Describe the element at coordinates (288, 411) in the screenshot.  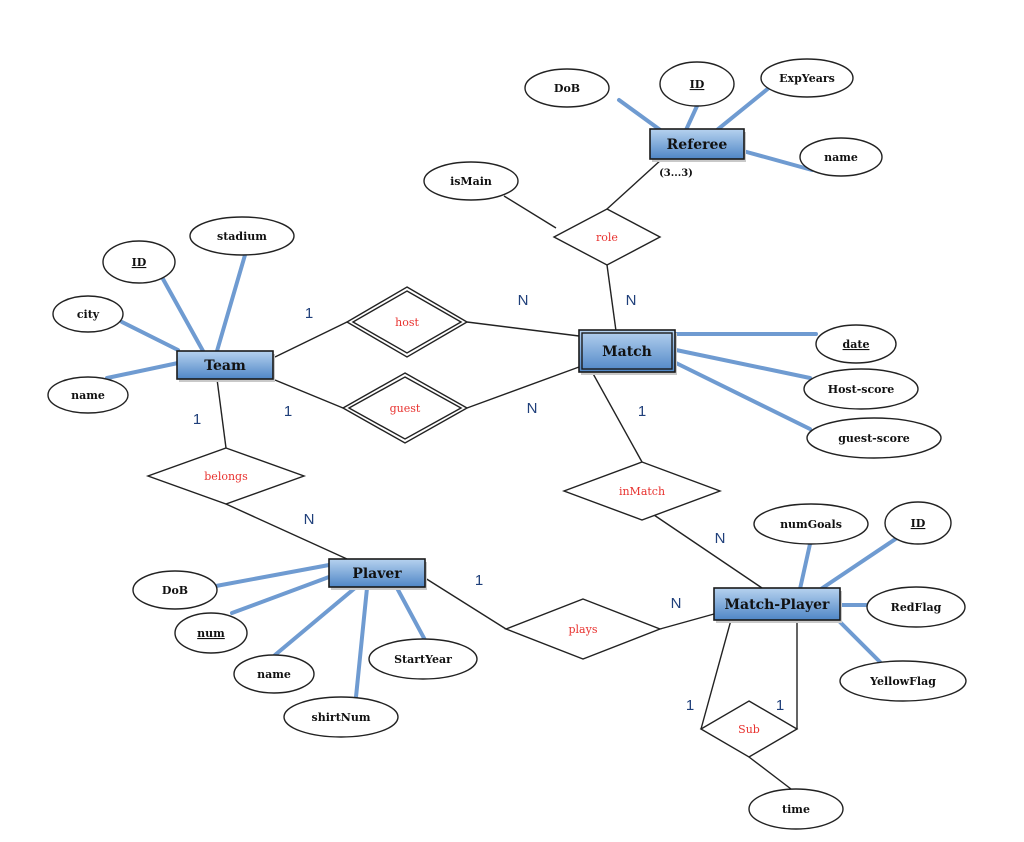
I see `cardinality-label-c-guest-team: 1` at that location.